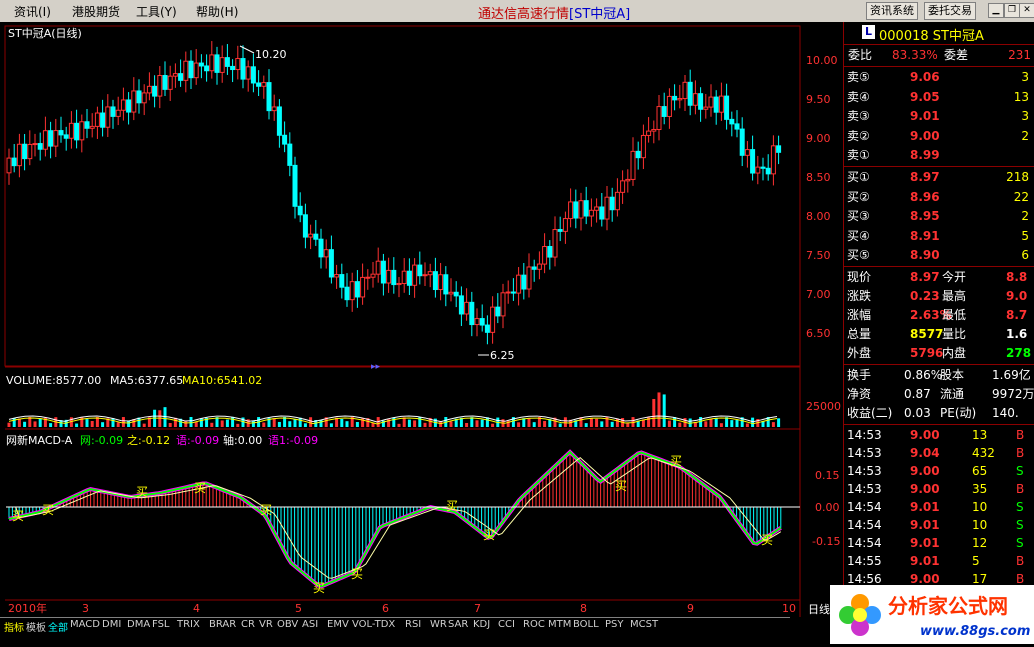  What do you see at coordinates (287, 624) in the screenshot?
I see `tab-obv: OBV` at bounding box center [287, 624].